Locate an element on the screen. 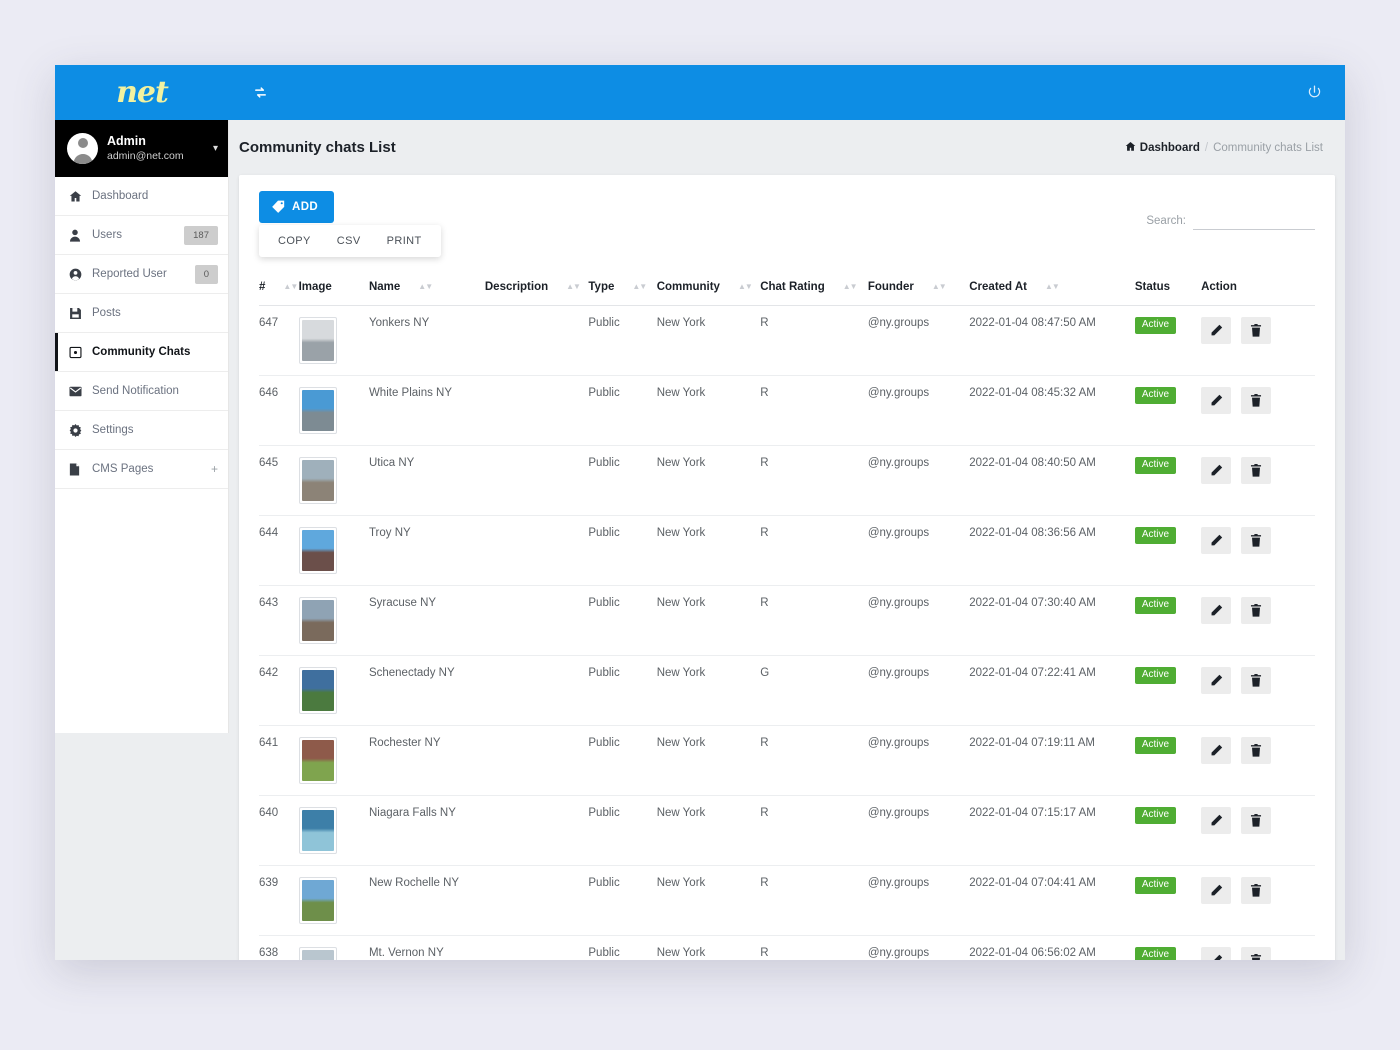 Image resolution: width=1400 pixels, height=1050 pixels. col-label: Type is located at coordinates (601, 287).